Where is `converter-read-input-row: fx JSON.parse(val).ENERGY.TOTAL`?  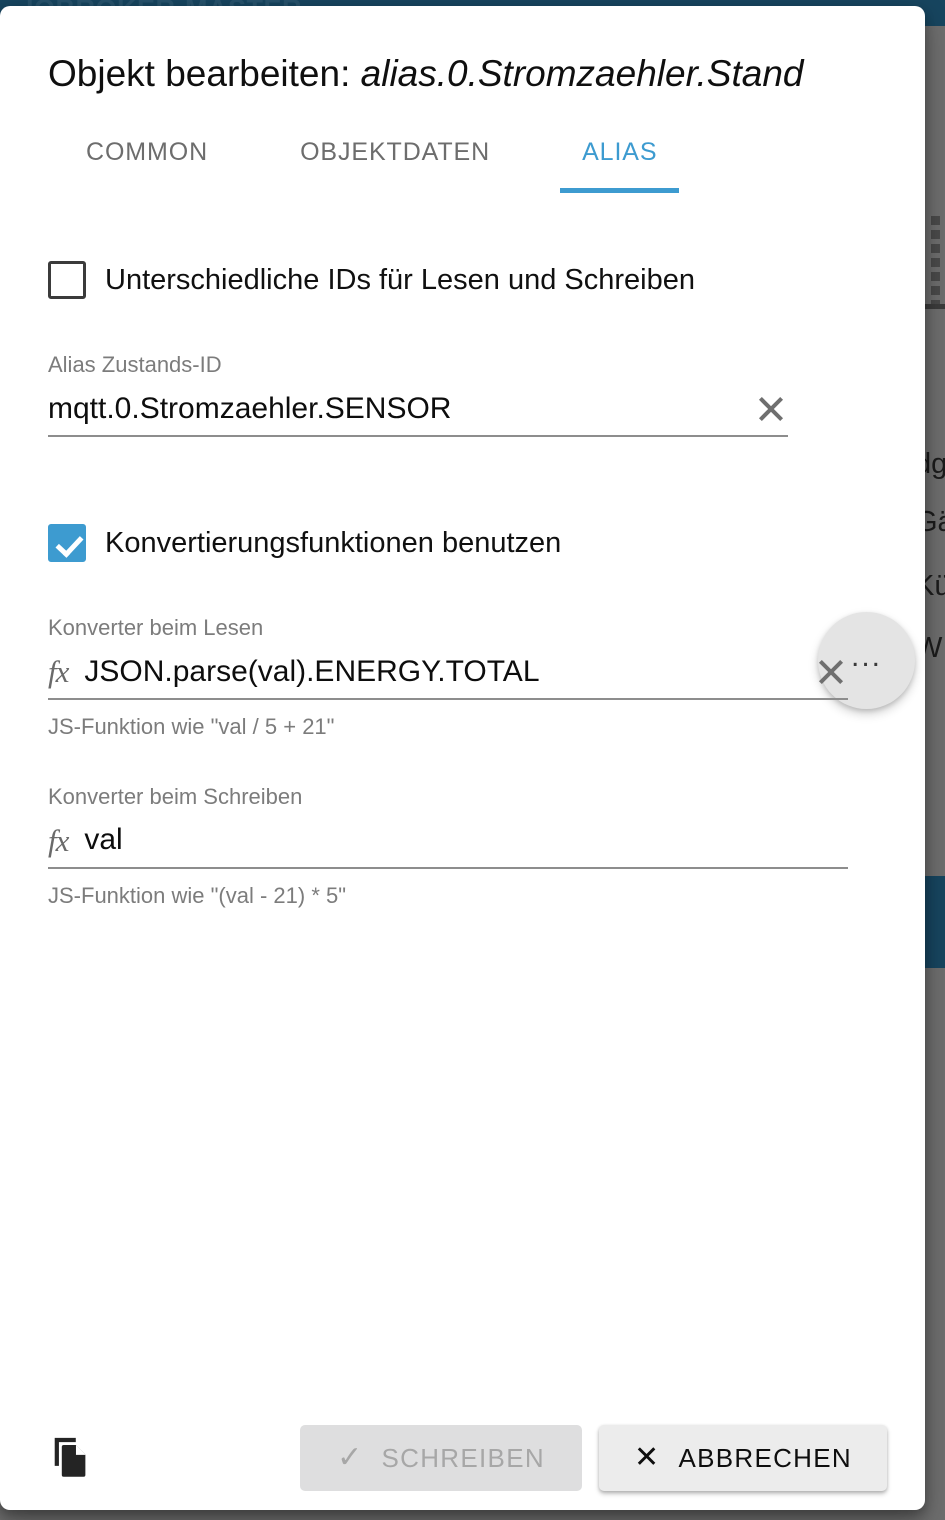
converter-read-input-row: fx JSON.parse(val).ENERGY.TOTAL is located at coordinates (448, 677).